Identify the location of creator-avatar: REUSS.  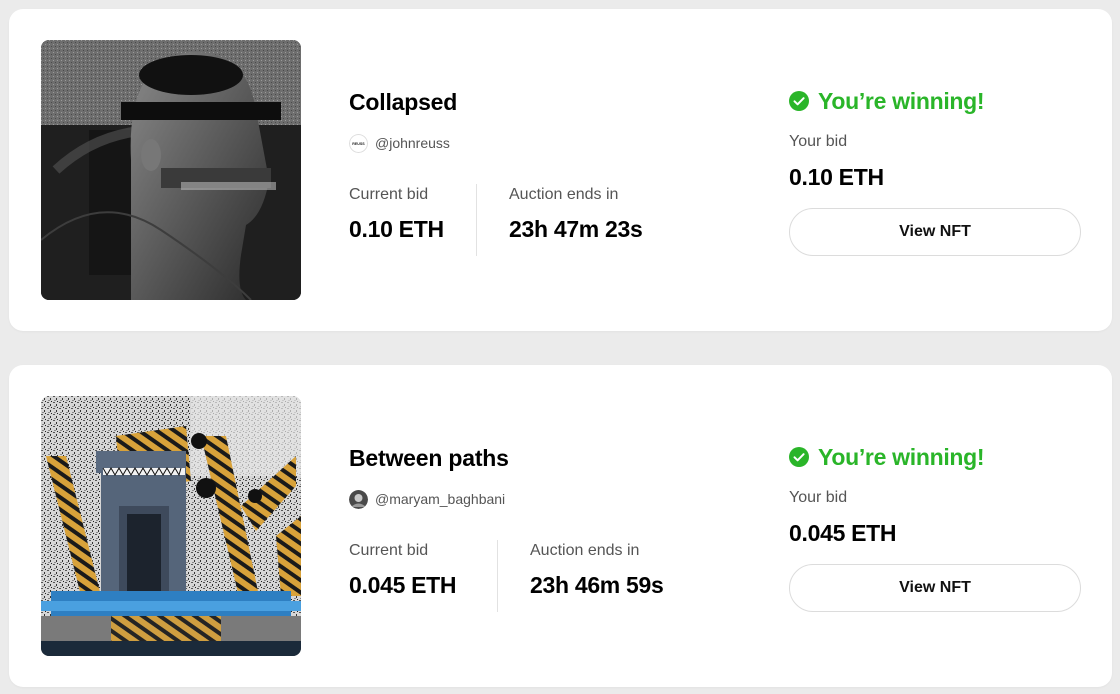
(358, 143).